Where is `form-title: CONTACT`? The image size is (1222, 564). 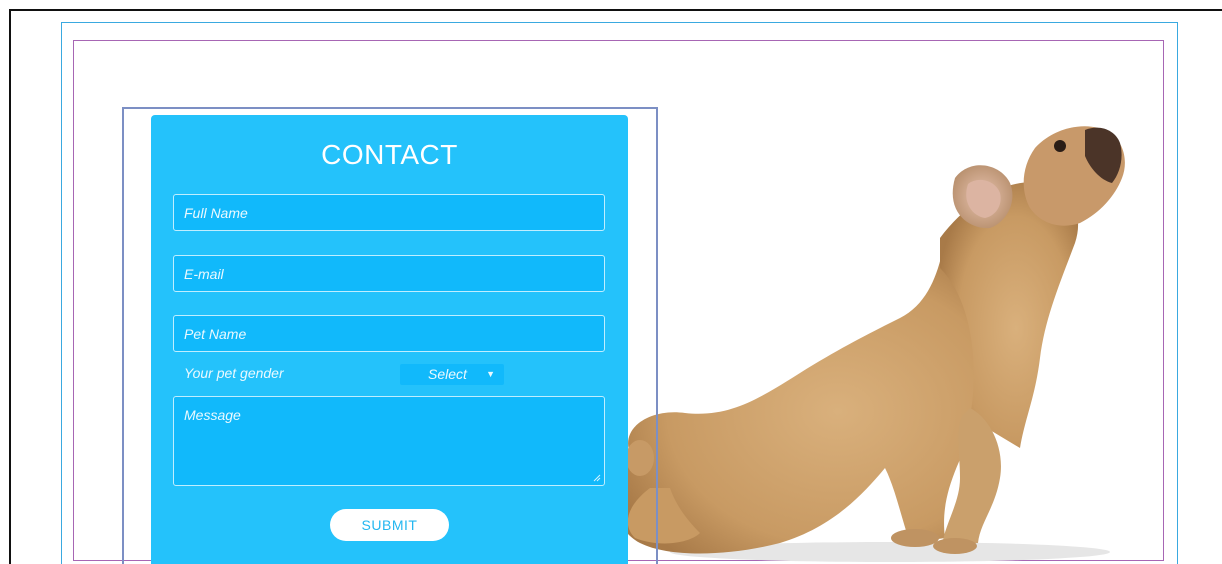
form-title: CONTACT is located at coordinates (389, 154).